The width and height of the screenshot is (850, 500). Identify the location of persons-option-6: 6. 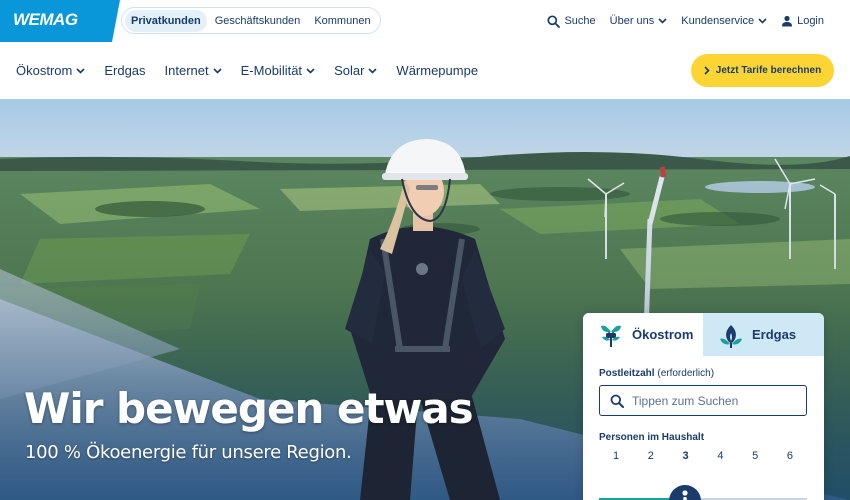
(790, 456).